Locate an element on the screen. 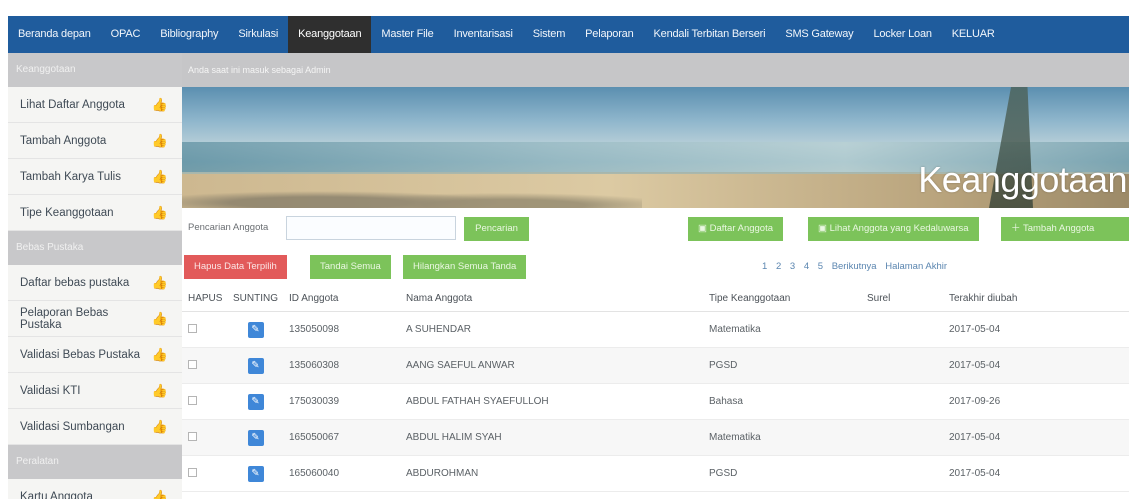 The height and width of the screenshot is (499, 1129). nav-bibliography: Bibliography is located at coordinates (189, 34).